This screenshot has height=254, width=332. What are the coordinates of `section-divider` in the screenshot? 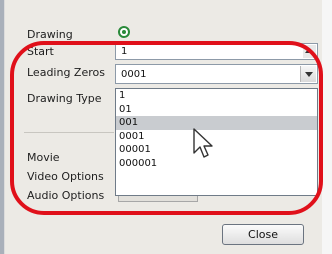 It's located at (69, 132).